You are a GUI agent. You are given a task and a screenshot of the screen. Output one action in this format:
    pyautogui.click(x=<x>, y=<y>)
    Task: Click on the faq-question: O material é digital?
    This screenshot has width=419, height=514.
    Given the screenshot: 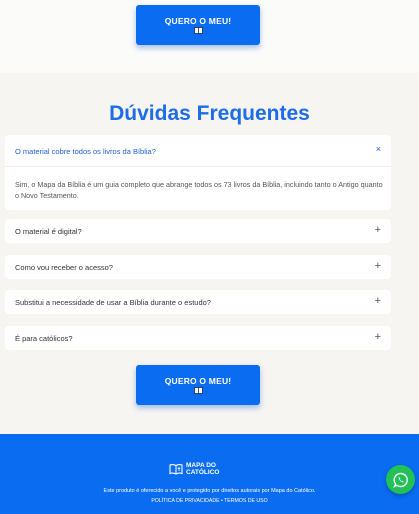 What is the action you would take?
    pyautogui.click(x=48, y=231)
    